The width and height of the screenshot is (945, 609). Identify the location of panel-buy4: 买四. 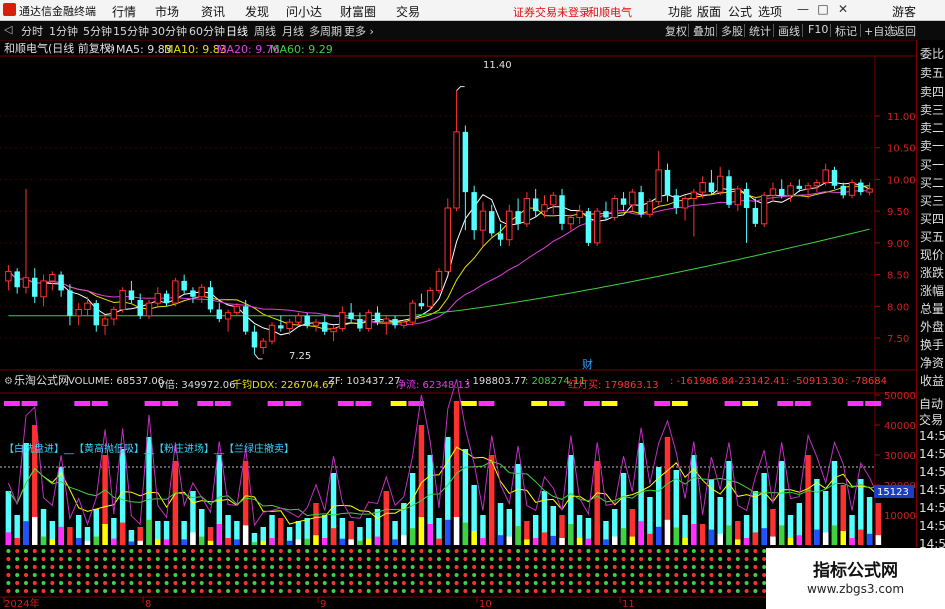
(932, 218).